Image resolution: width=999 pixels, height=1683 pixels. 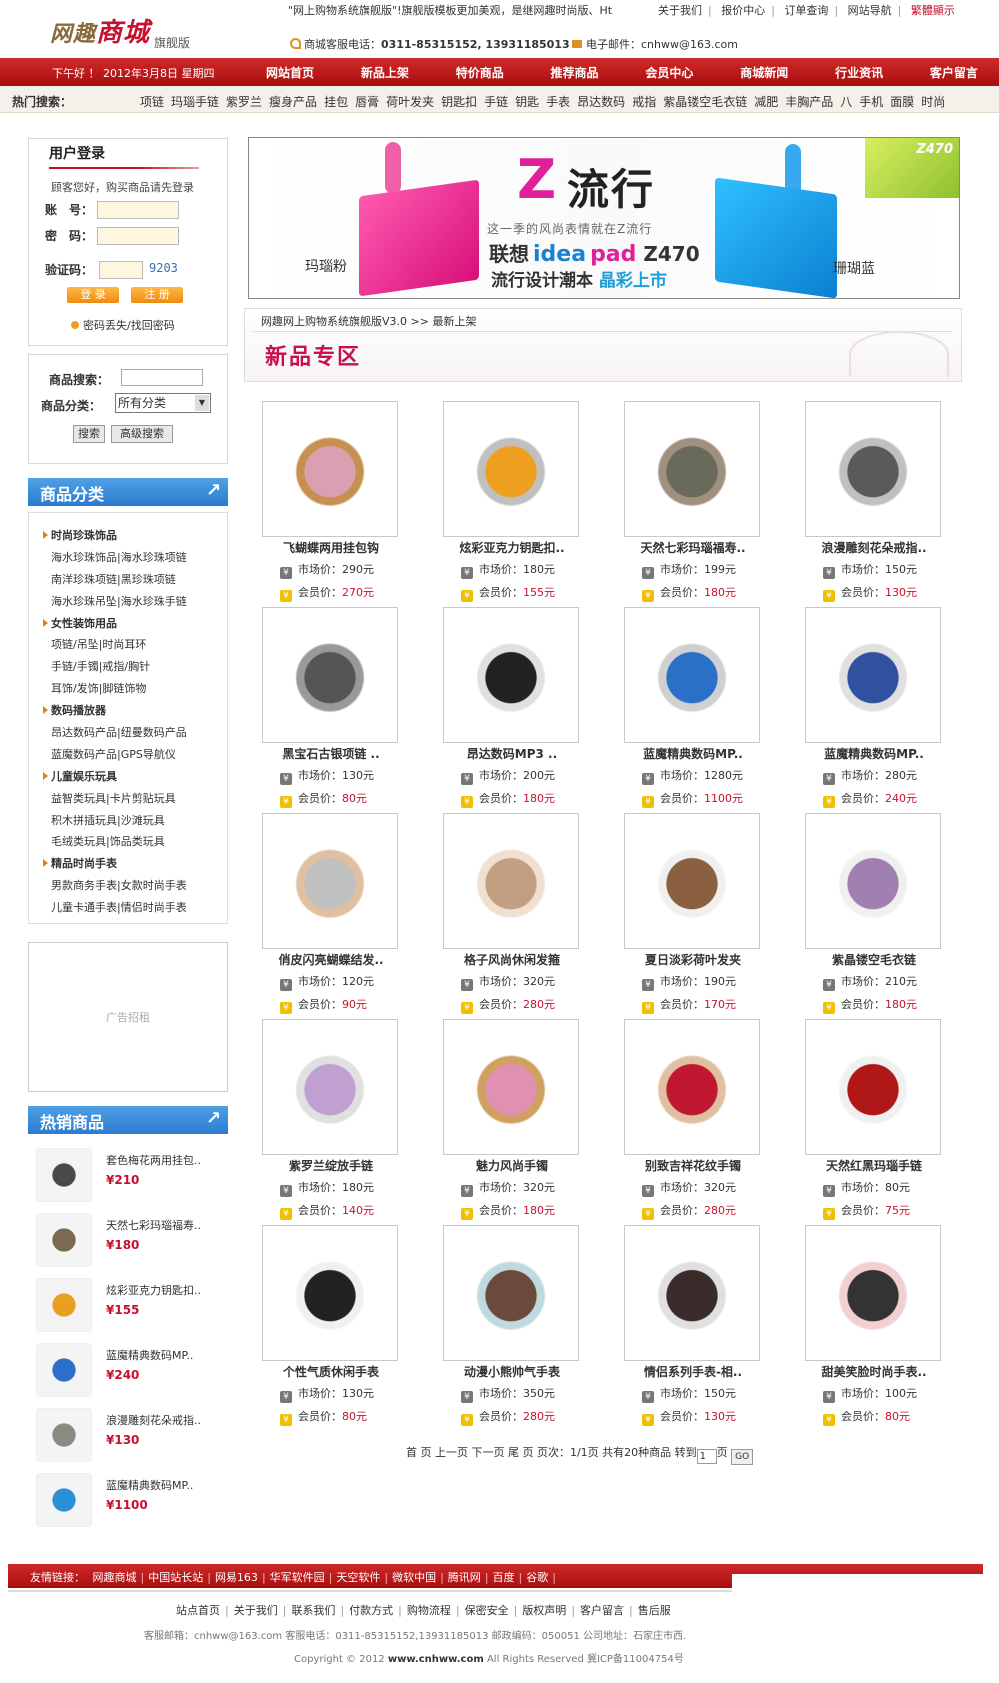 What do you see at coordinates (669, 72) in the screenshot?
I see `nav-member: 会员中心` at bounding box center [669, 72].